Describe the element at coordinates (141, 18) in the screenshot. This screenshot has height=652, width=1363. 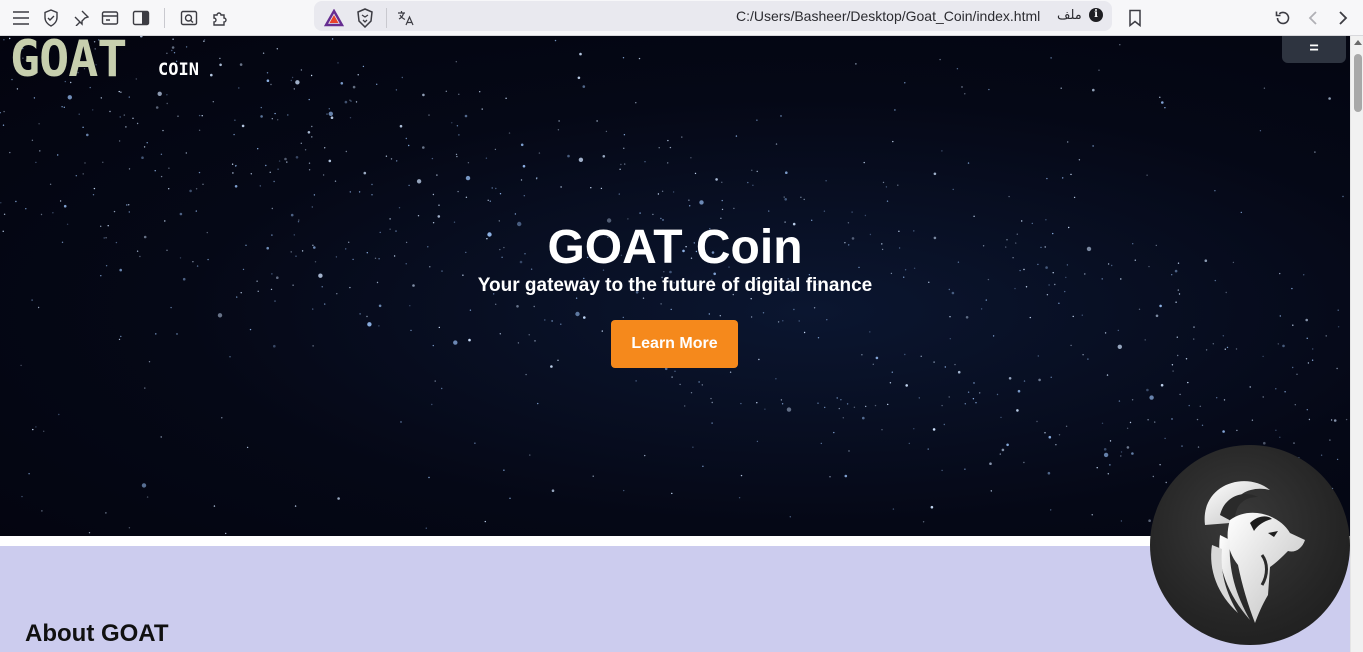
I see `sidebar-icon` at that location.